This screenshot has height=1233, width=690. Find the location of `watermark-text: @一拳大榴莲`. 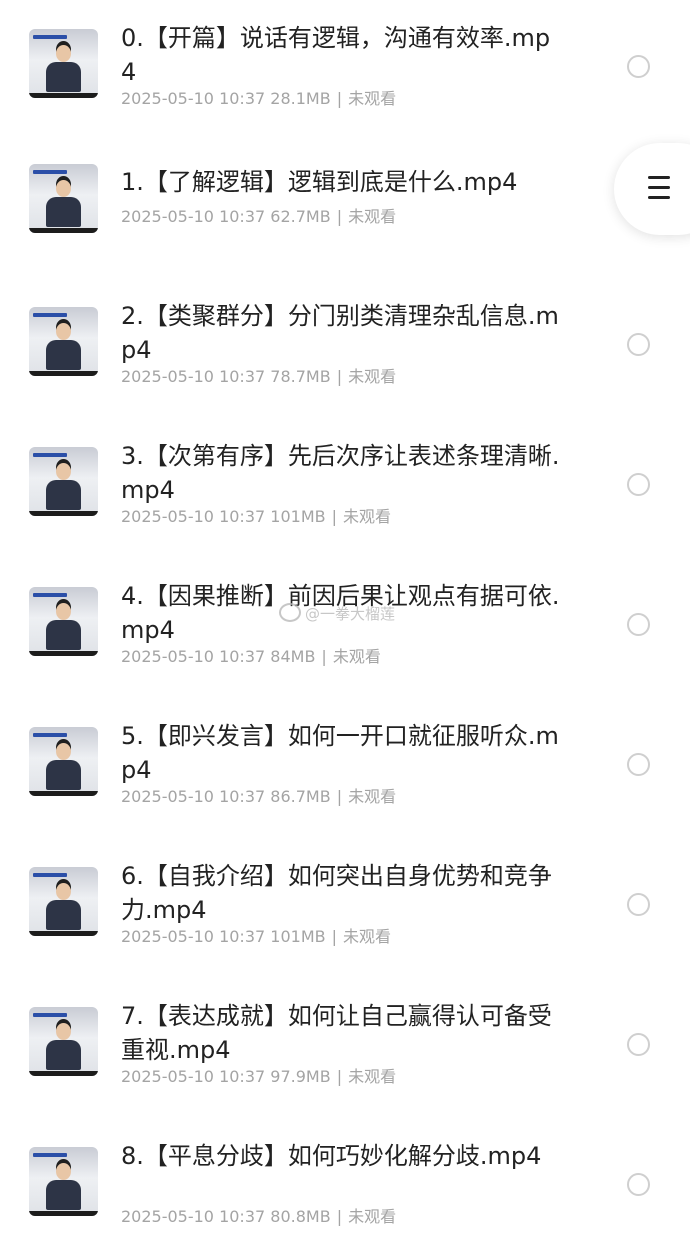

watermark-text: @一拳大榴莲 is located at coordinates (350, 614).